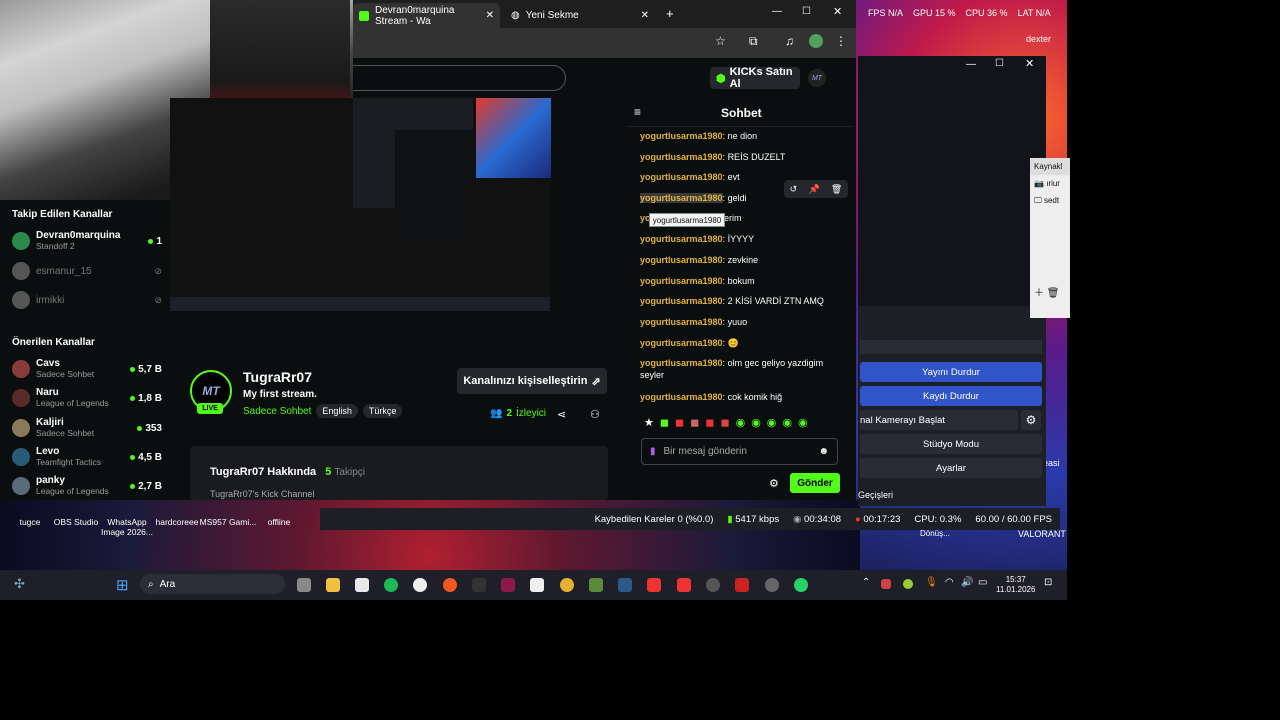 The image size is (1280, 720). I want to click on virtual-camera-settings-icon: ⚙, so click(1031, 420).